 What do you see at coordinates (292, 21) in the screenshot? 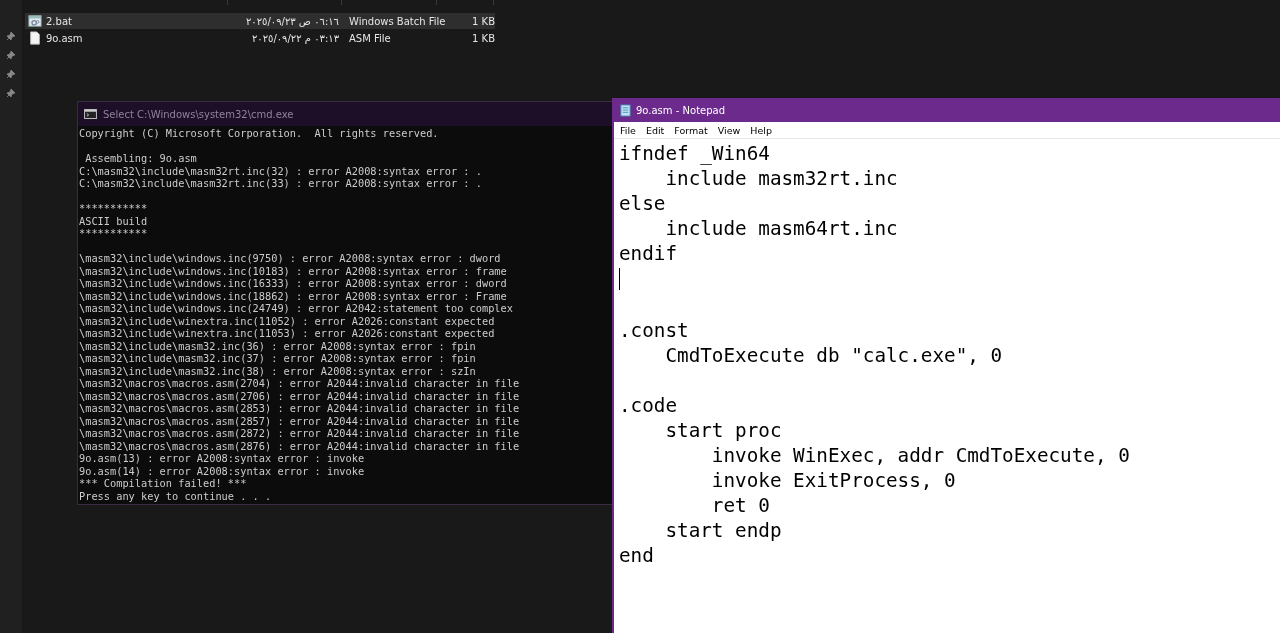
I see `date-modified: ٢٠٢٥/٠٩/٢٣ ص ٠٦:١٦` at bounding box center [292, 21].